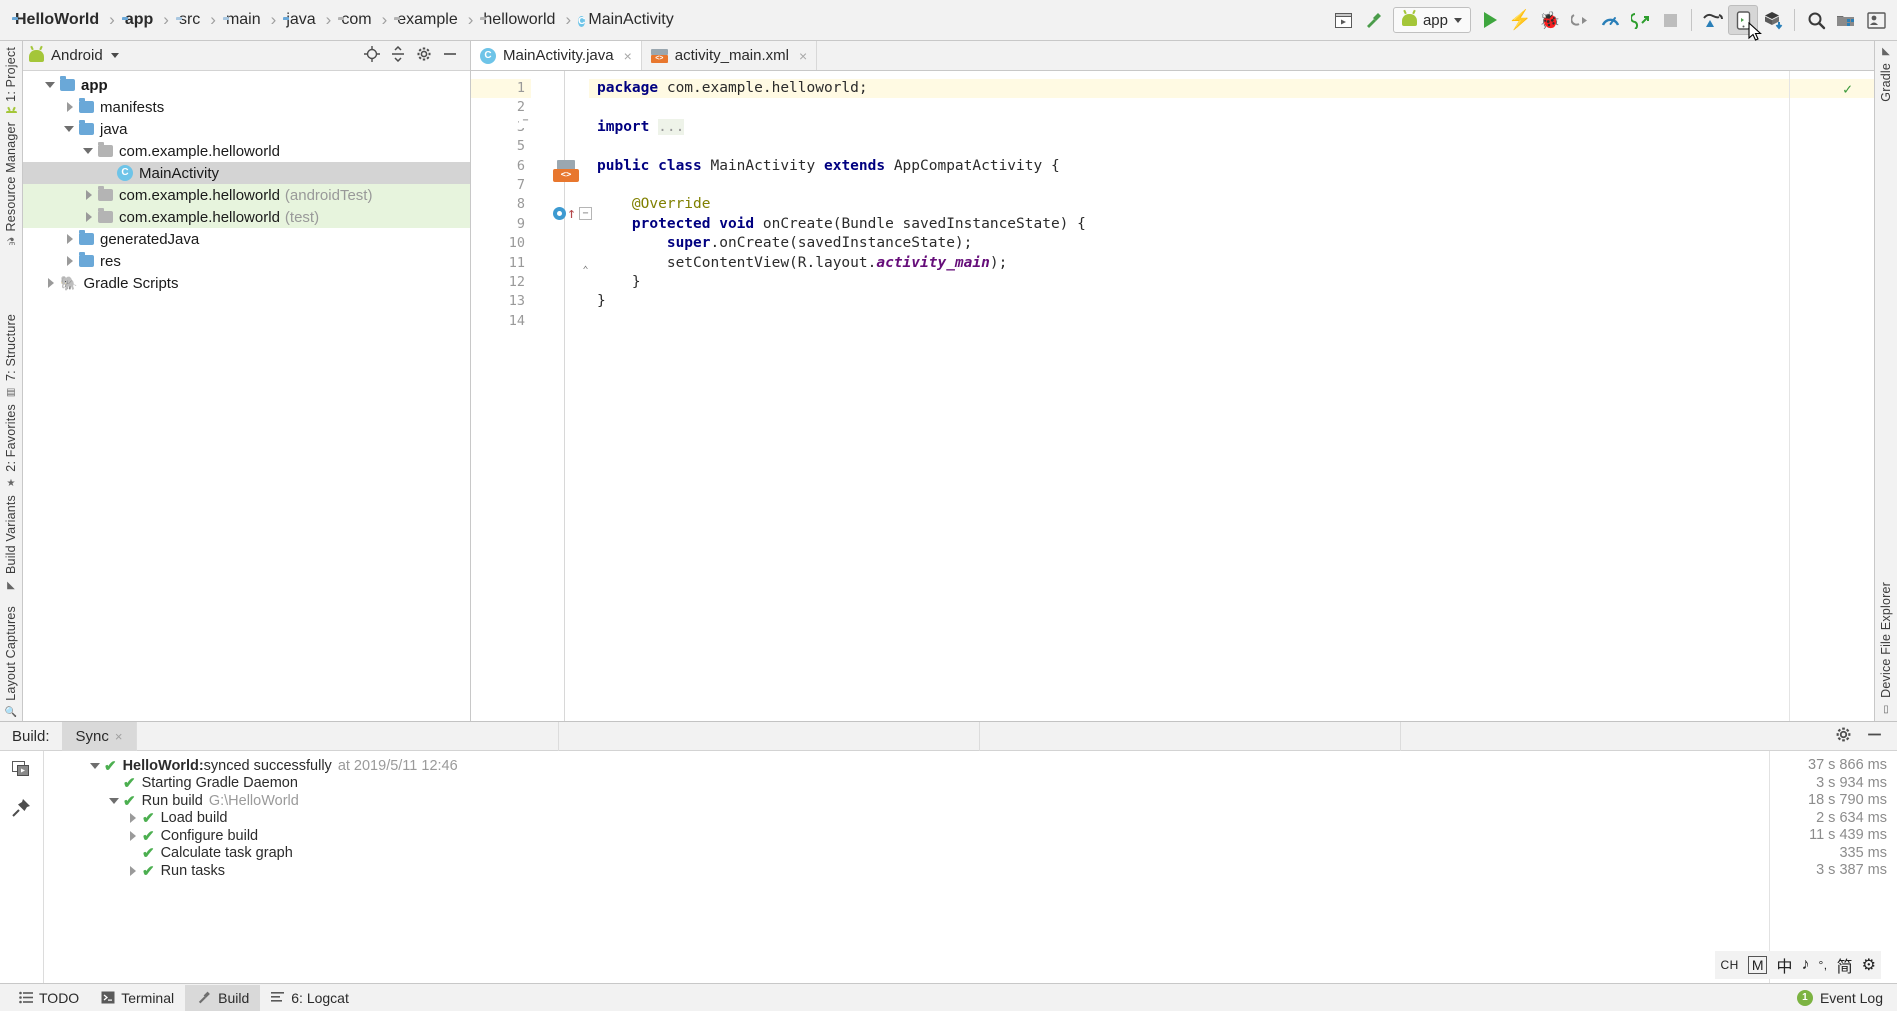  I want to click on build-row: ✔ Starting Gradle Daemon, so click(906, 783).